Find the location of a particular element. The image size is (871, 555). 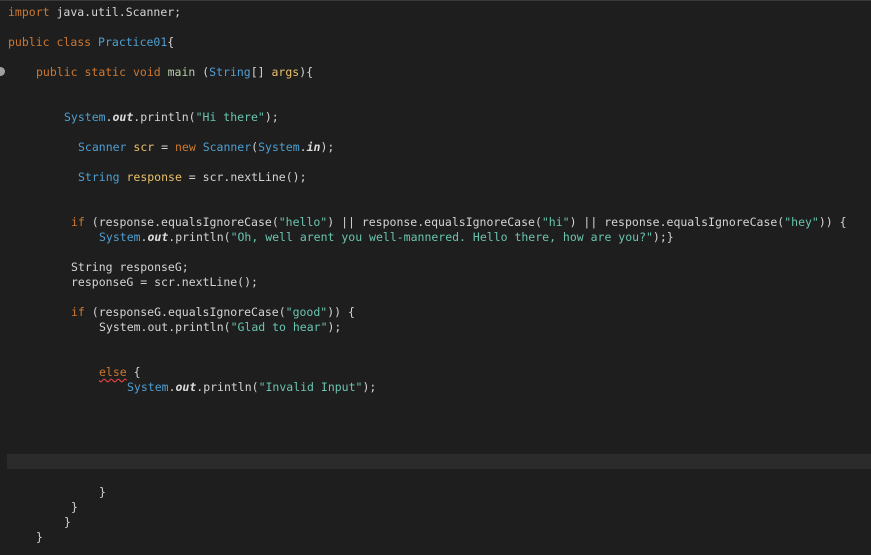

code-token: = is located at coordinates (164, 147).